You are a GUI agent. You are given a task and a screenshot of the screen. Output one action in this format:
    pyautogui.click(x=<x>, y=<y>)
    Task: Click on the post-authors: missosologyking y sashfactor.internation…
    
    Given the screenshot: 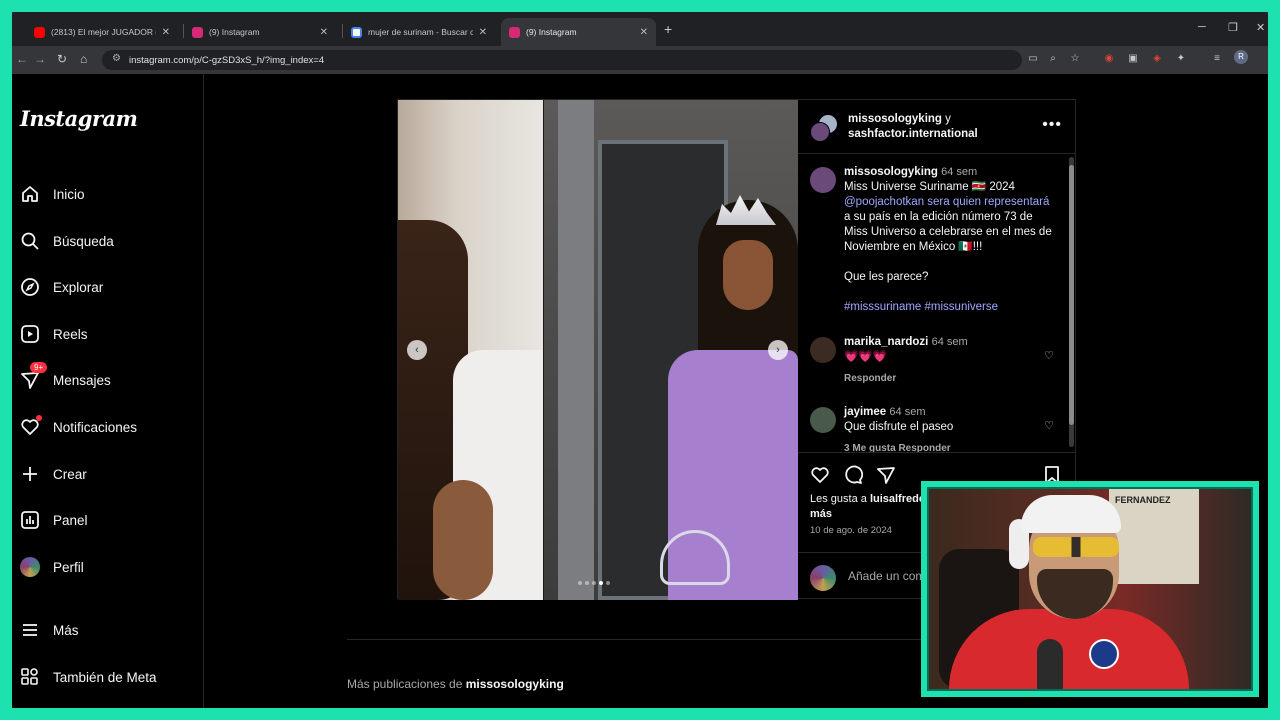 What is the action you would take?
    pyautogui.click(x=913, y=127)
    